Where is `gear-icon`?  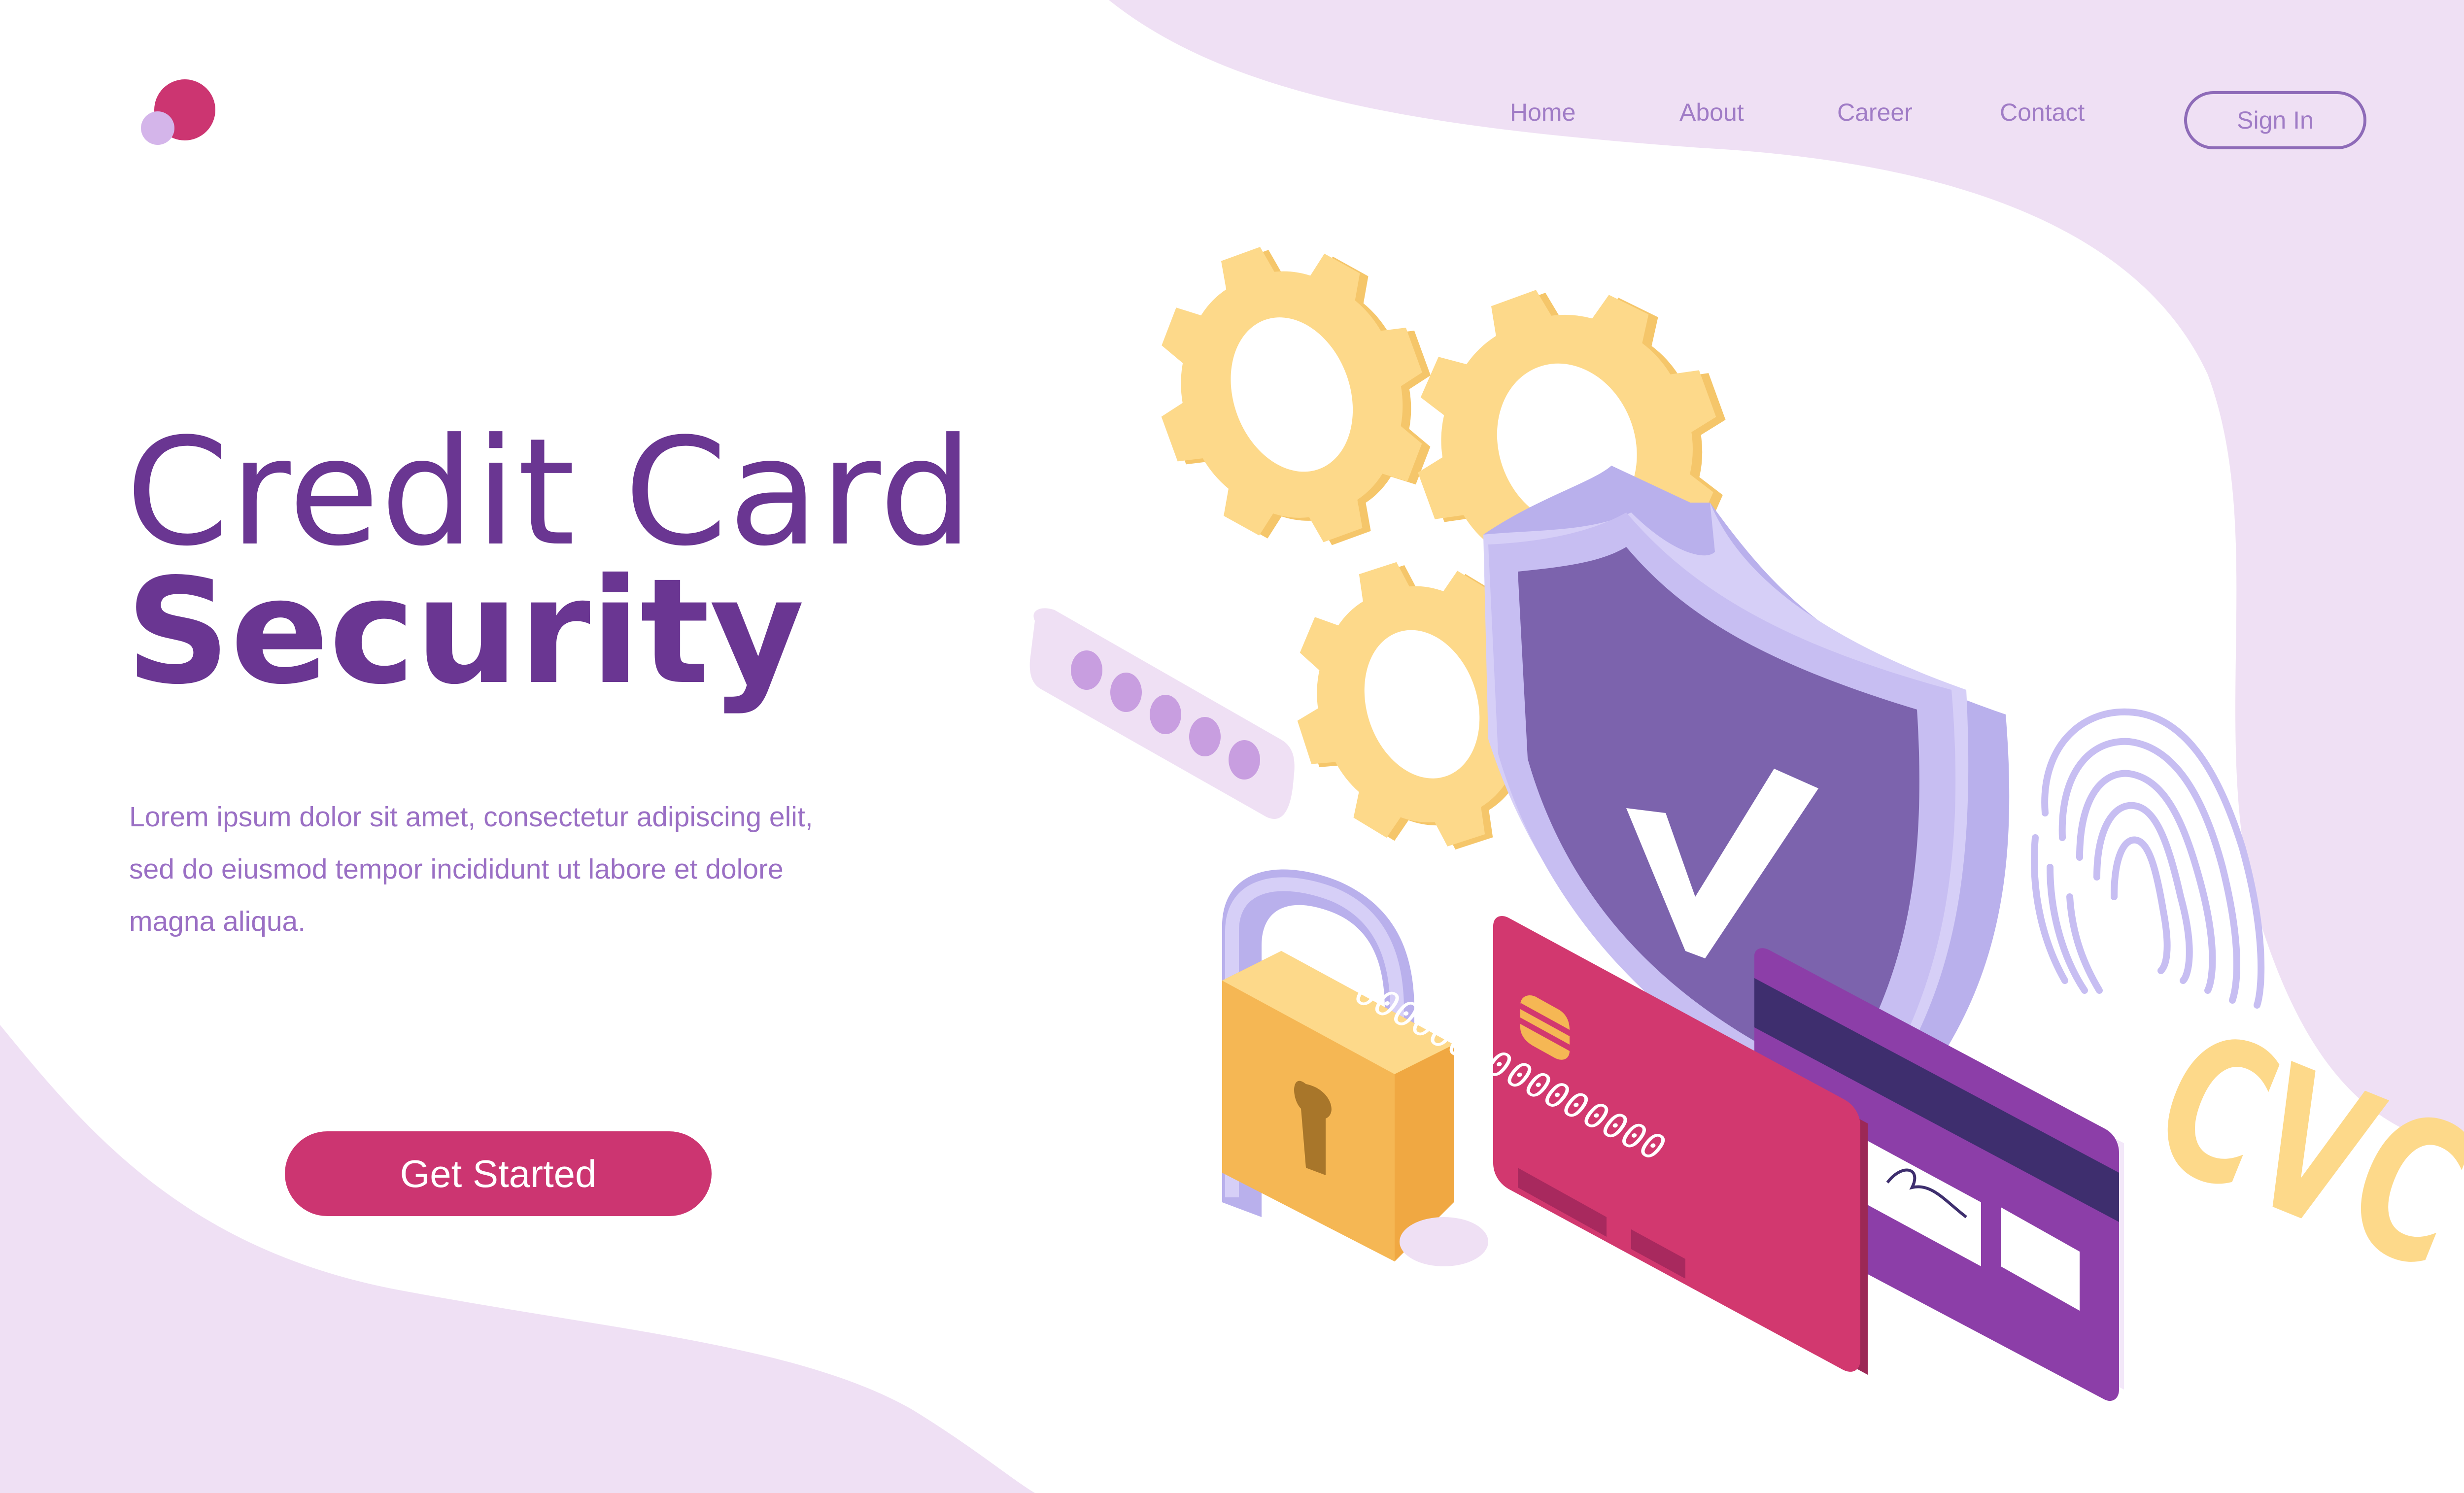
gear-icon is located at coordinates (1296, 396).